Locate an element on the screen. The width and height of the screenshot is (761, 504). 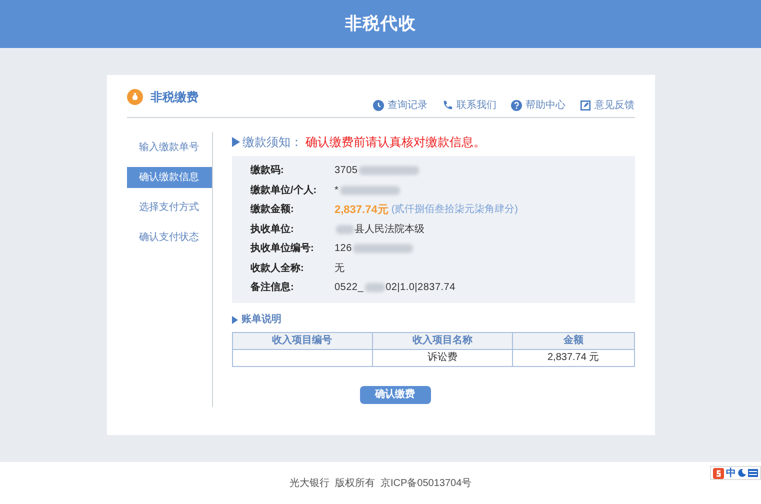
header-link: 查询记录 is located at coordinates (400, 105).